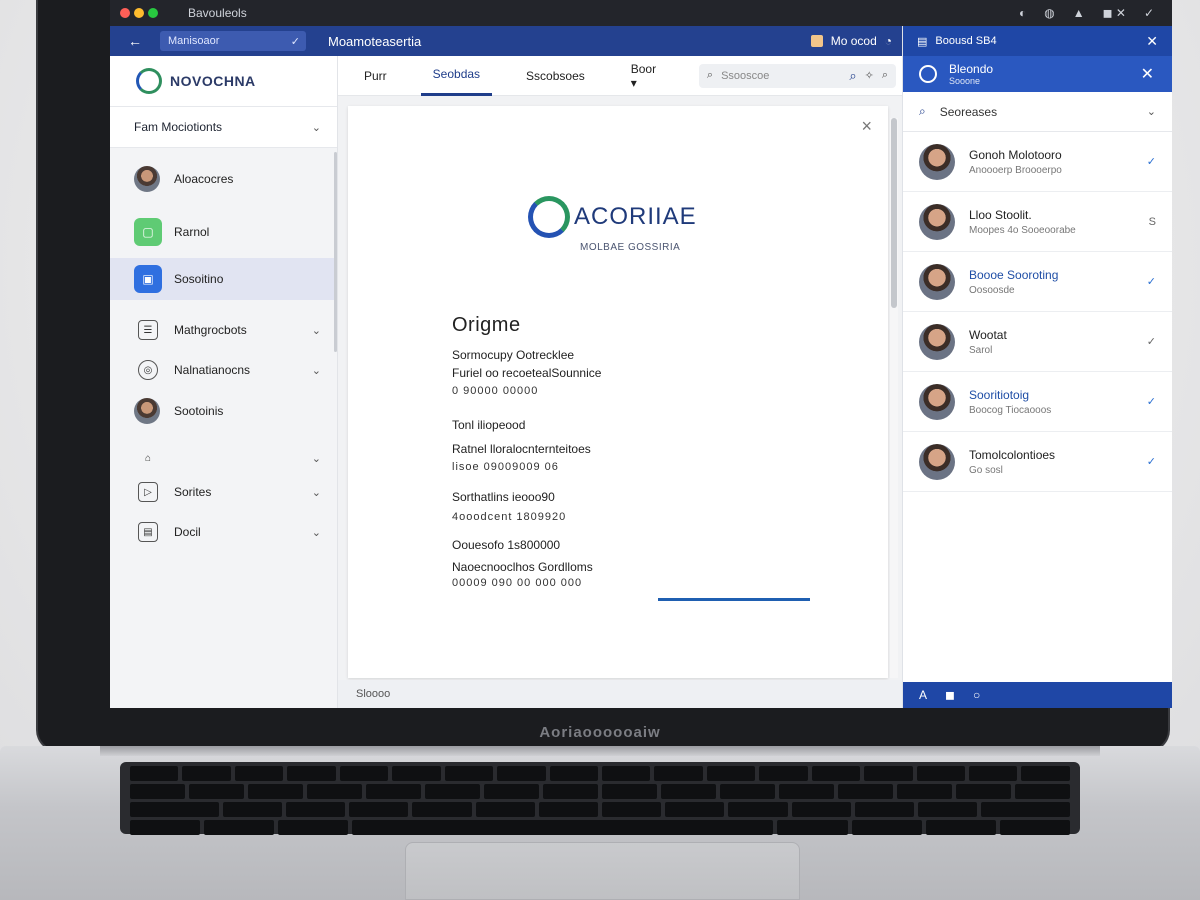 Image resolution: width=1200 pixels, height=900 pixels. Describe the element at coordinates (517, 583) in the screenshot. I see `doc-line: 00009 090 00 000 000` at that location.